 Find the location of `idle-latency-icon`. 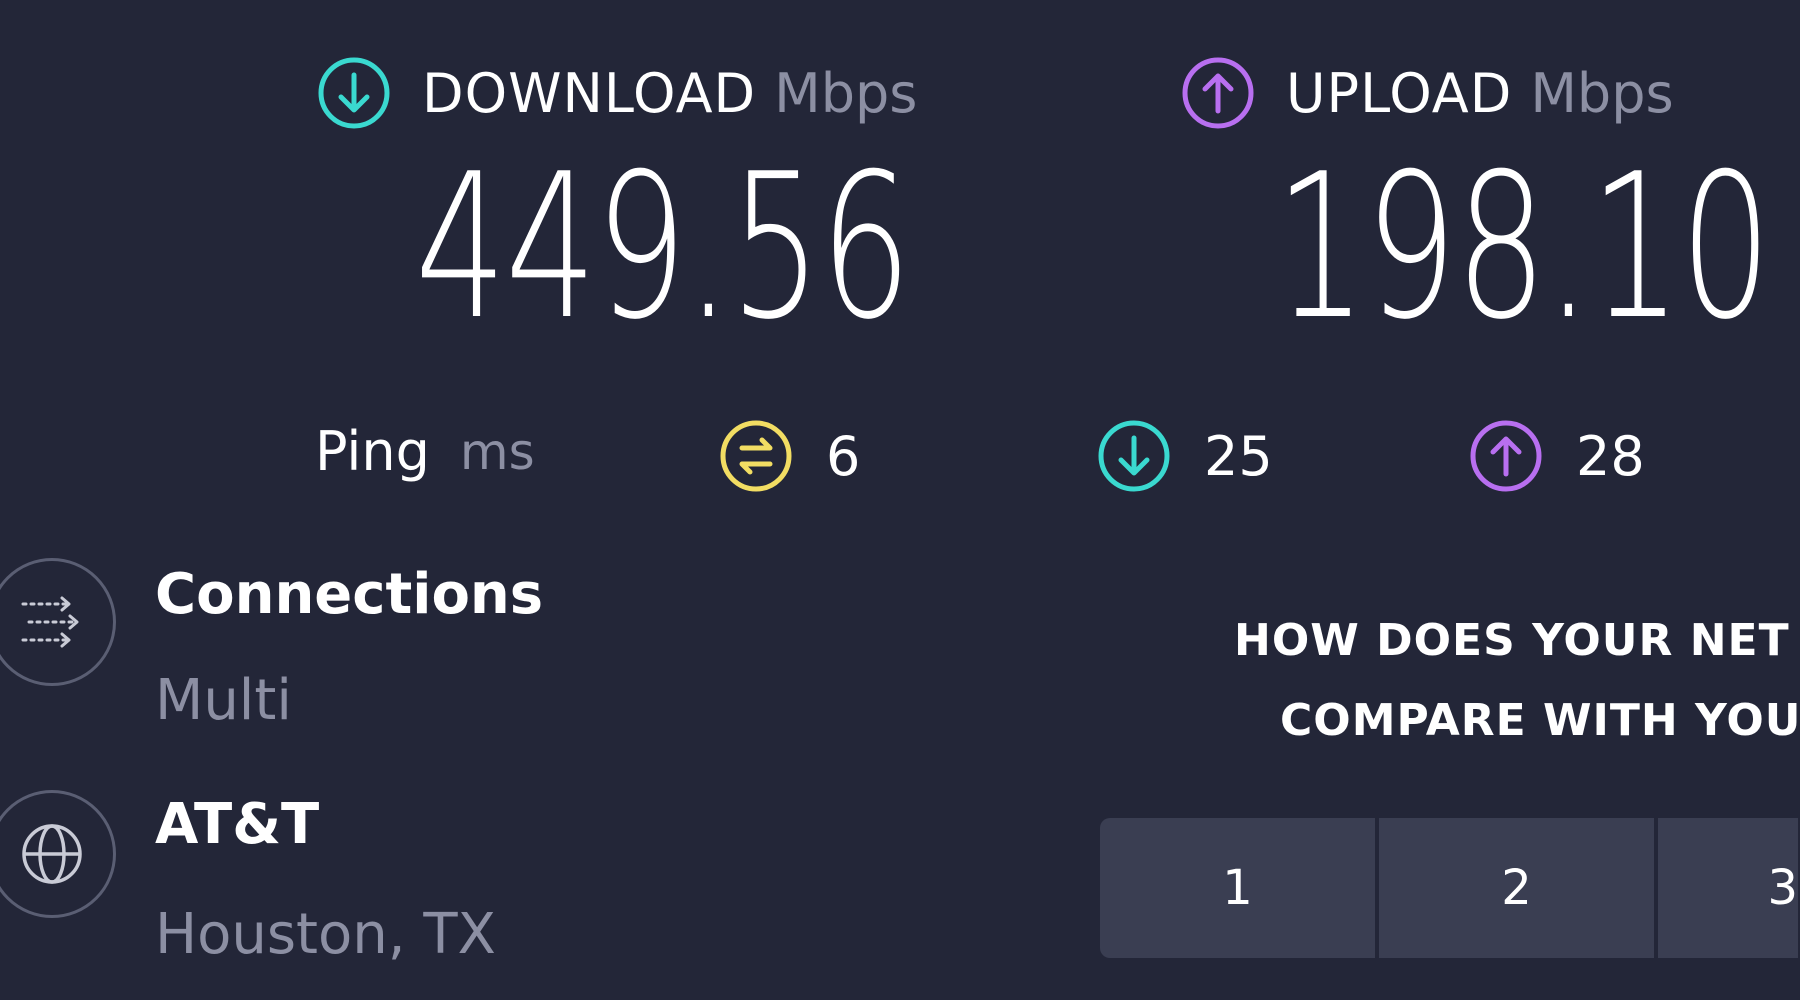

idle-latency-icon is located at coordinates (756, 456).